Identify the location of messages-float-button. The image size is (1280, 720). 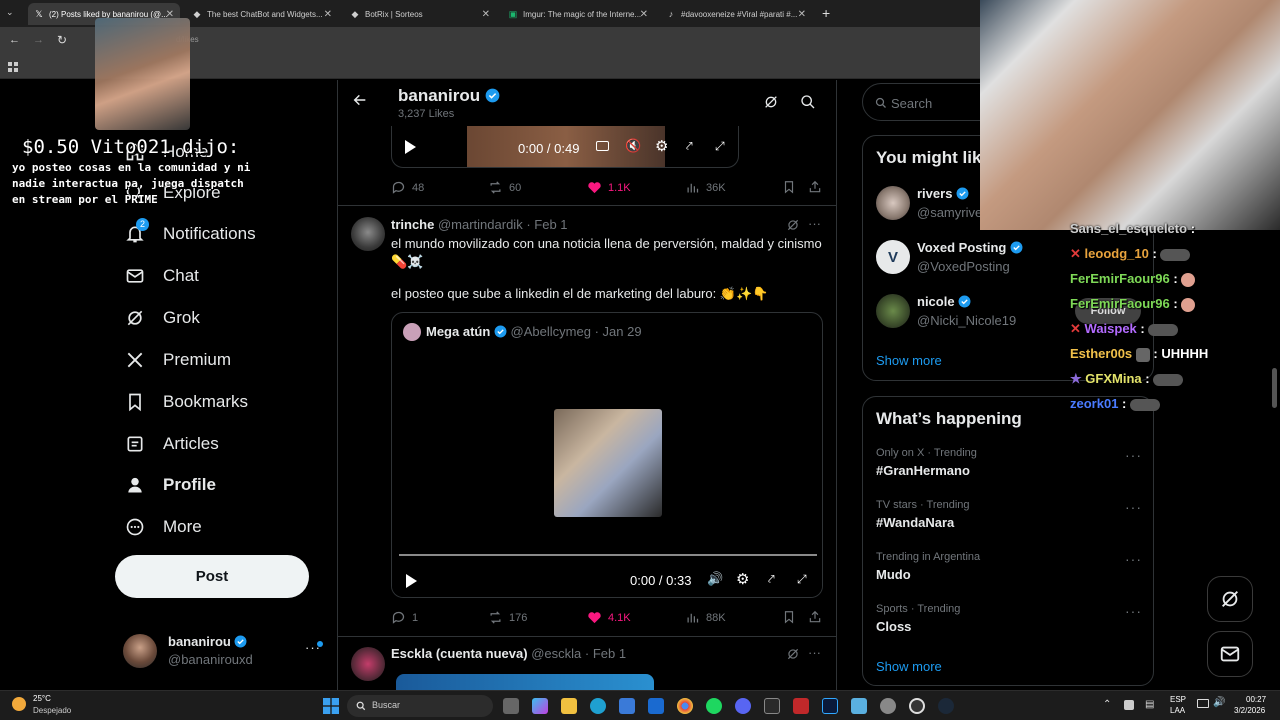
(1230, 654).